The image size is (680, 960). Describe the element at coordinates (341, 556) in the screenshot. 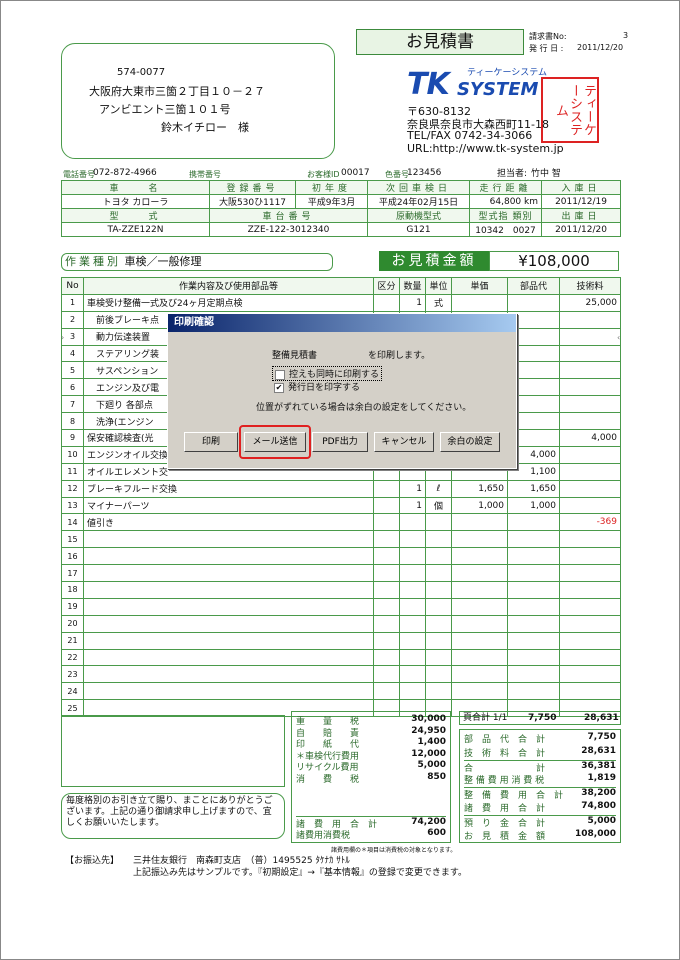

I see `table-row: 16` at that location.